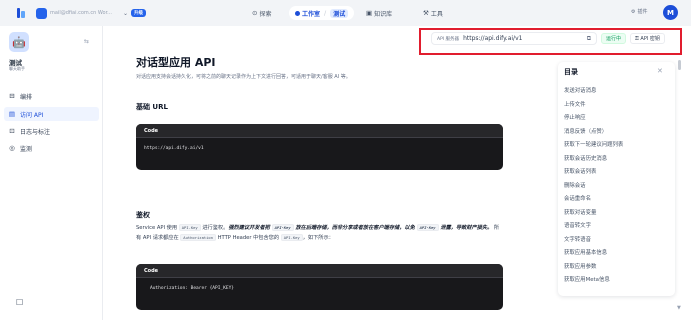 Image resolution: width=691 pixels, height=320 pixels. I want to click on plugin-icon: ⚙, so click(633, 11).